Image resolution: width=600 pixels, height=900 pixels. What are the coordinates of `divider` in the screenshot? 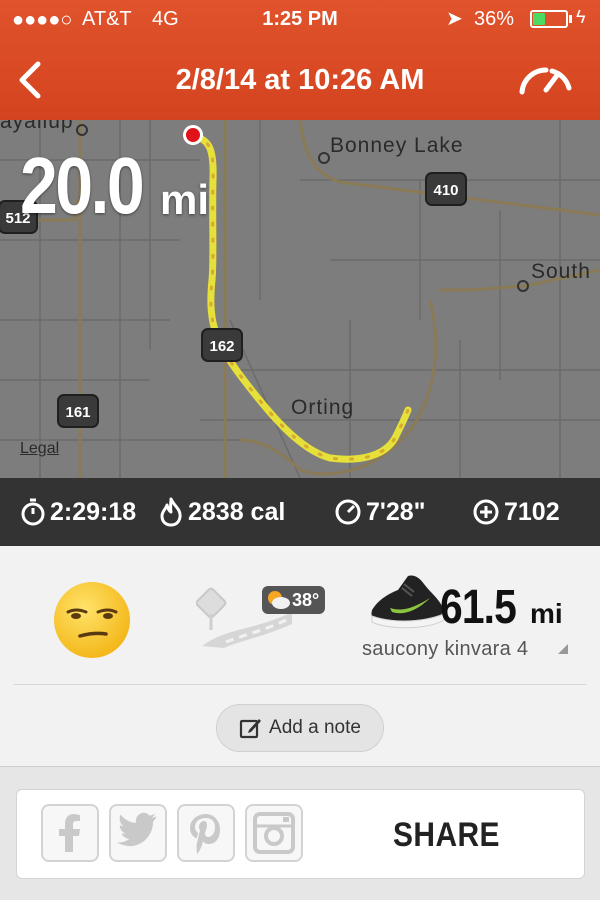 It's located at (300, 684).